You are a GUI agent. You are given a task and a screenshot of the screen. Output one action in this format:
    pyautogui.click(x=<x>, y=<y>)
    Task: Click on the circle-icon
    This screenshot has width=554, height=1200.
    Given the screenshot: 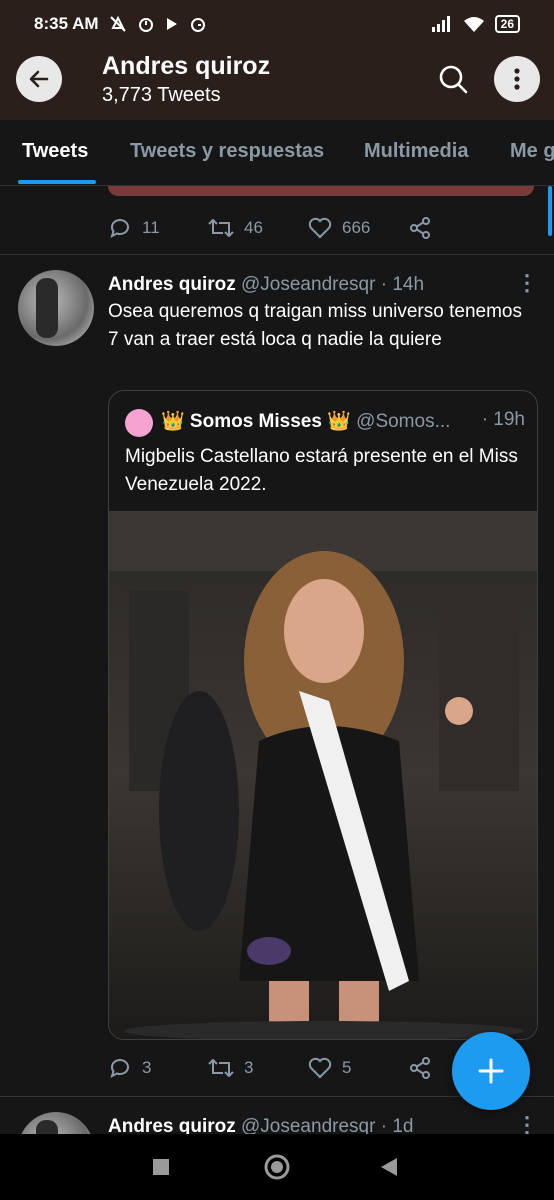 What is the action you would take?
    pyautogui.click(x=277, y=1167)
    